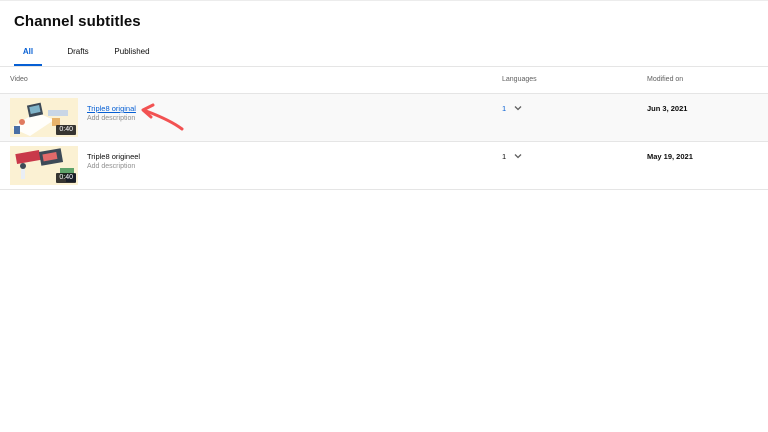 The image size is (768, 432). Describe the element at coordinates (162, 117) in the screenshot. I see `red-arrow-annotation` at that location.